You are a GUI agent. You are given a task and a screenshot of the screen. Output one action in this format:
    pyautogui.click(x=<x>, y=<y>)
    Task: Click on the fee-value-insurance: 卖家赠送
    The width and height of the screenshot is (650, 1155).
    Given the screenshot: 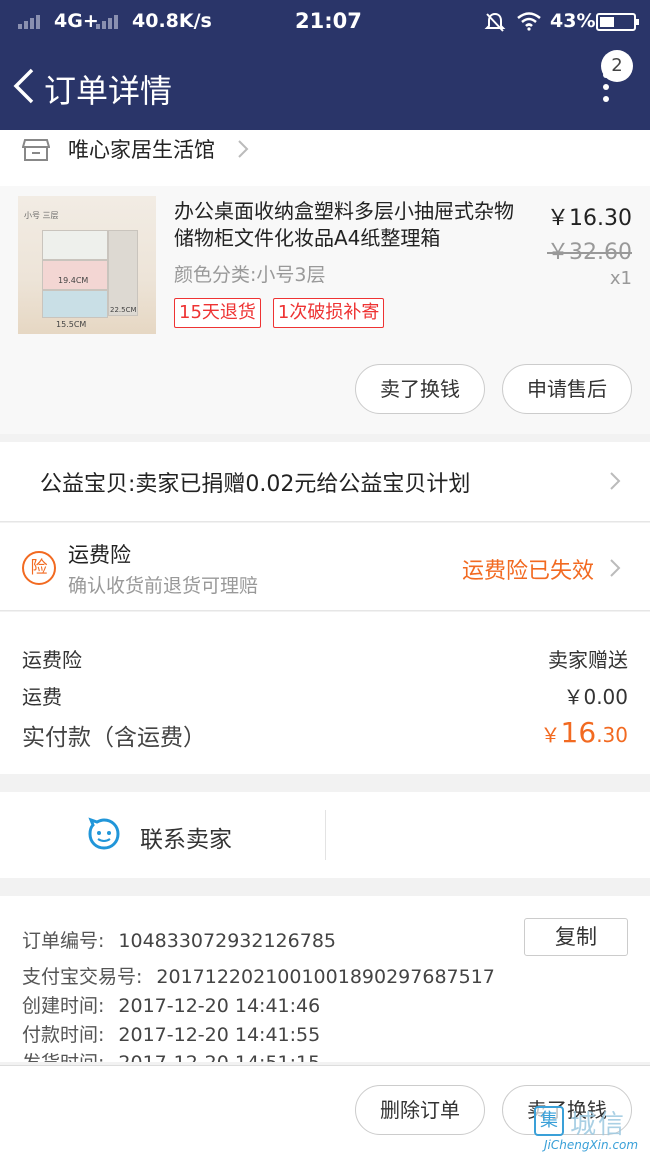 What is the action you would take?
    pyautogui.click(x=588, y=660)
    